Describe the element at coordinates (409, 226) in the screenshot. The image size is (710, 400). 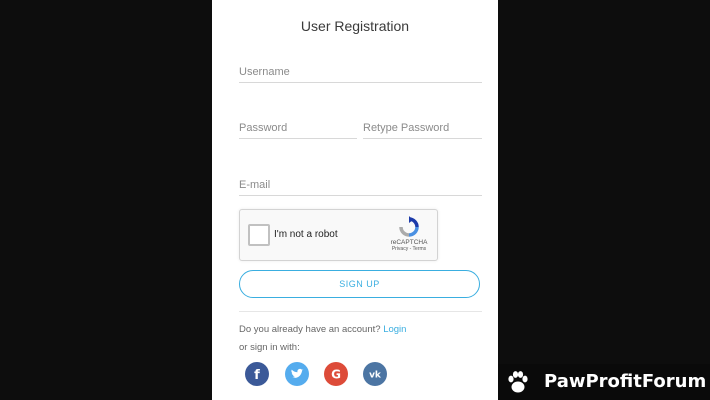
I see `recaptcha-icon` at that location.